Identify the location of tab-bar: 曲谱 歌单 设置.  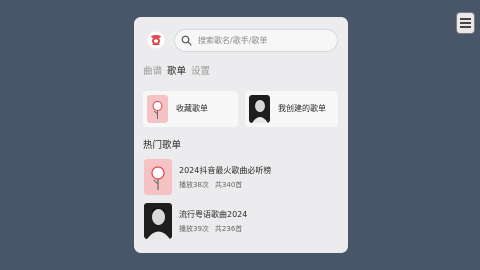
(176, 72).